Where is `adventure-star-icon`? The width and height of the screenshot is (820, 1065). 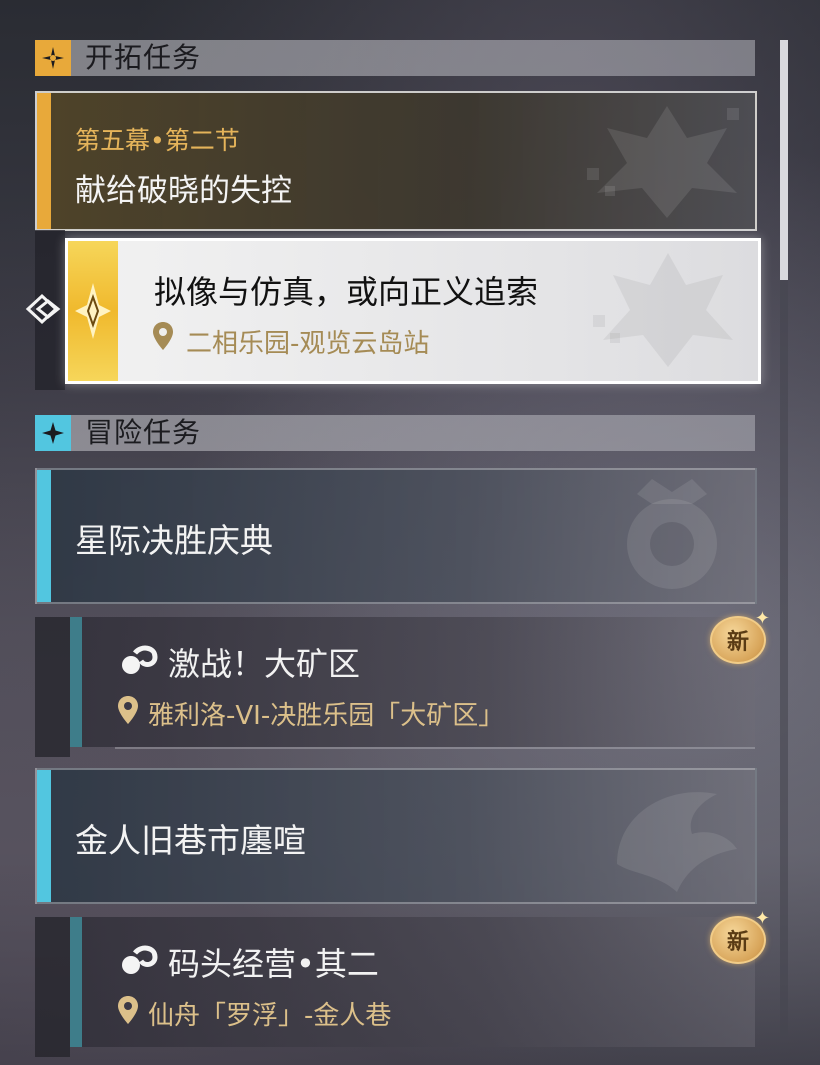 adventure-star-icon is located at coordinates (53, 433).